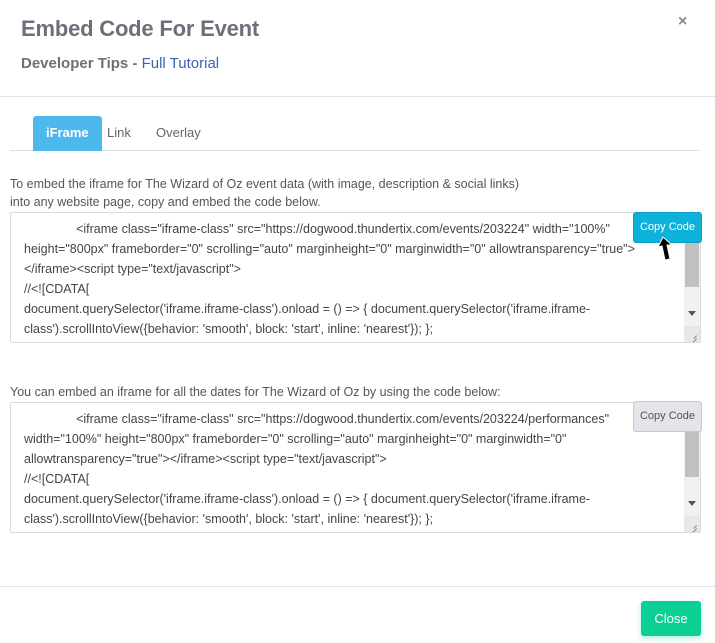  I want to click on close-button: Close, so click(671, 618).